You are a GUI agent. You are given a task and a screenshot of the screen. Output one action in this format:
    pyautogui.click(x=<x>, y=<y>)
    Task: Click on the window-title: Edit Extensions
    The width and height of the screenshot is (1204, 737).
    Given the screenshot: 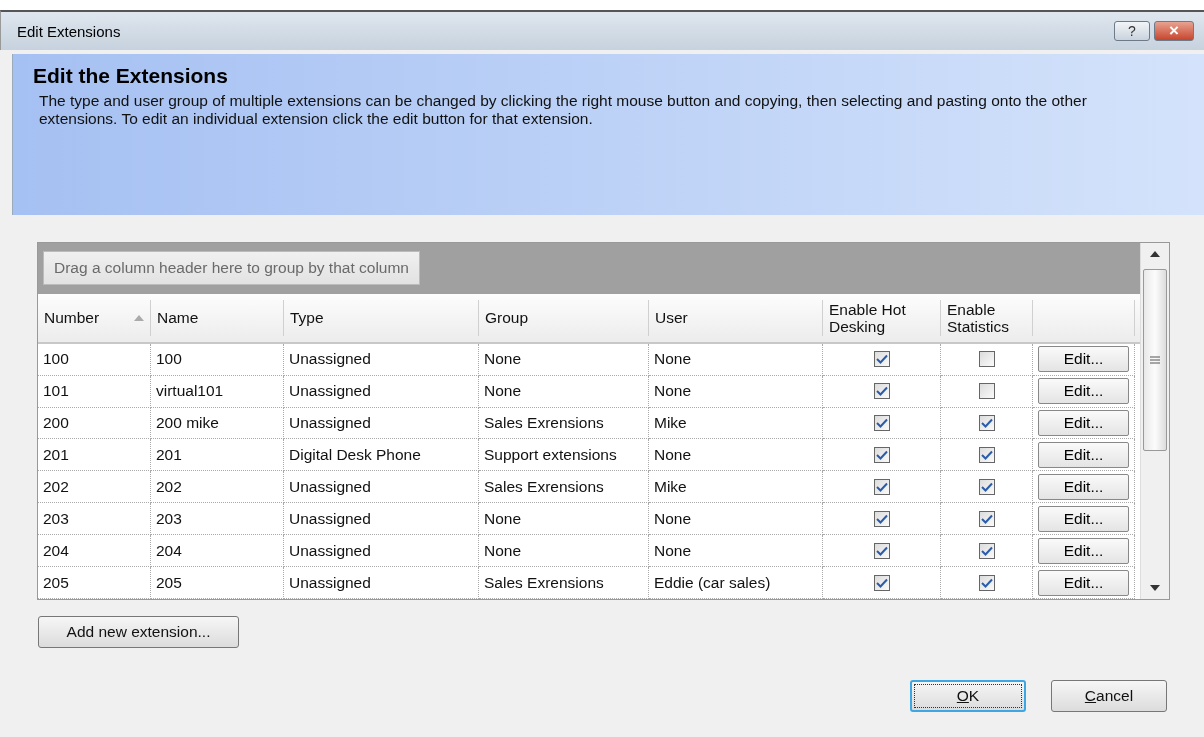 What is the action you would take?
    pyautogui.click(x=69, y=31)
    